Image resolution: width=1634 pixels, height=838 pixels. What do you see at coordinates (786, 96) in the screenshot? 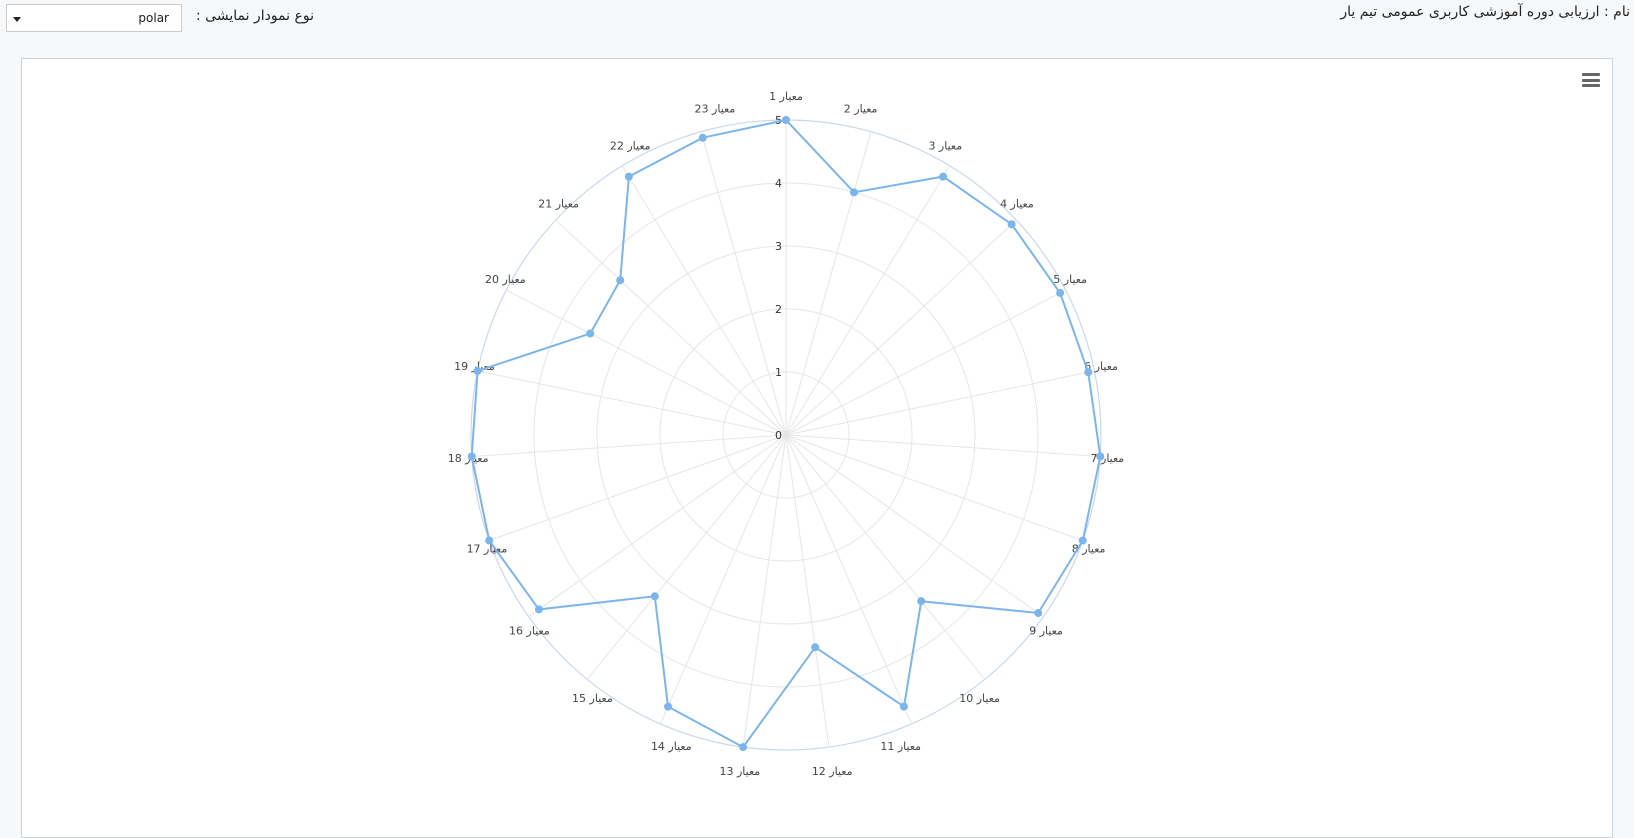
I see `category-label: معیار 1` at bounding box center [786, 96].